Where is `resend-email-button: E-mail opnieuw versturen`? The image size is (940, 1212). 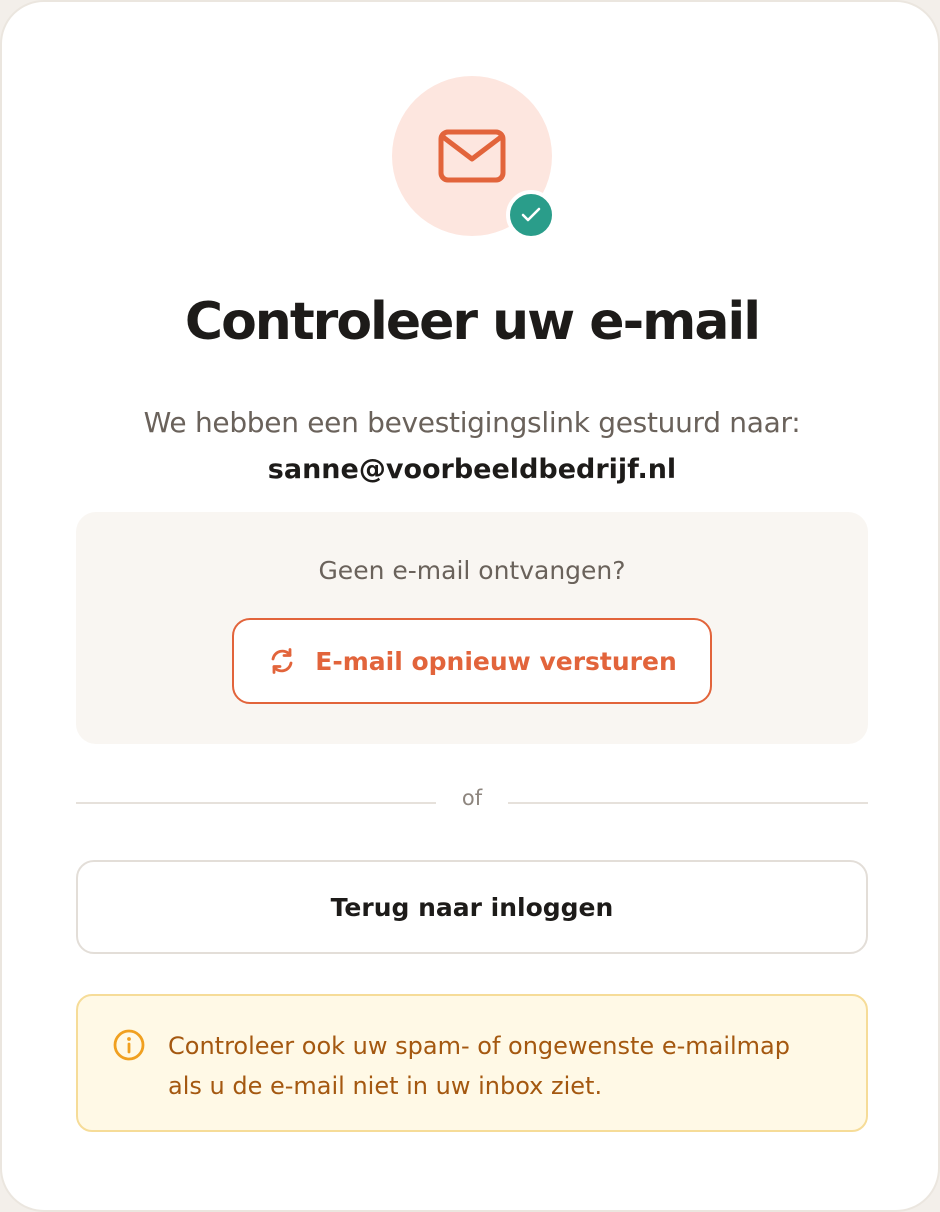 resend-email-button: E-mail opnieuw versturen is located at coordinates (472, 661).